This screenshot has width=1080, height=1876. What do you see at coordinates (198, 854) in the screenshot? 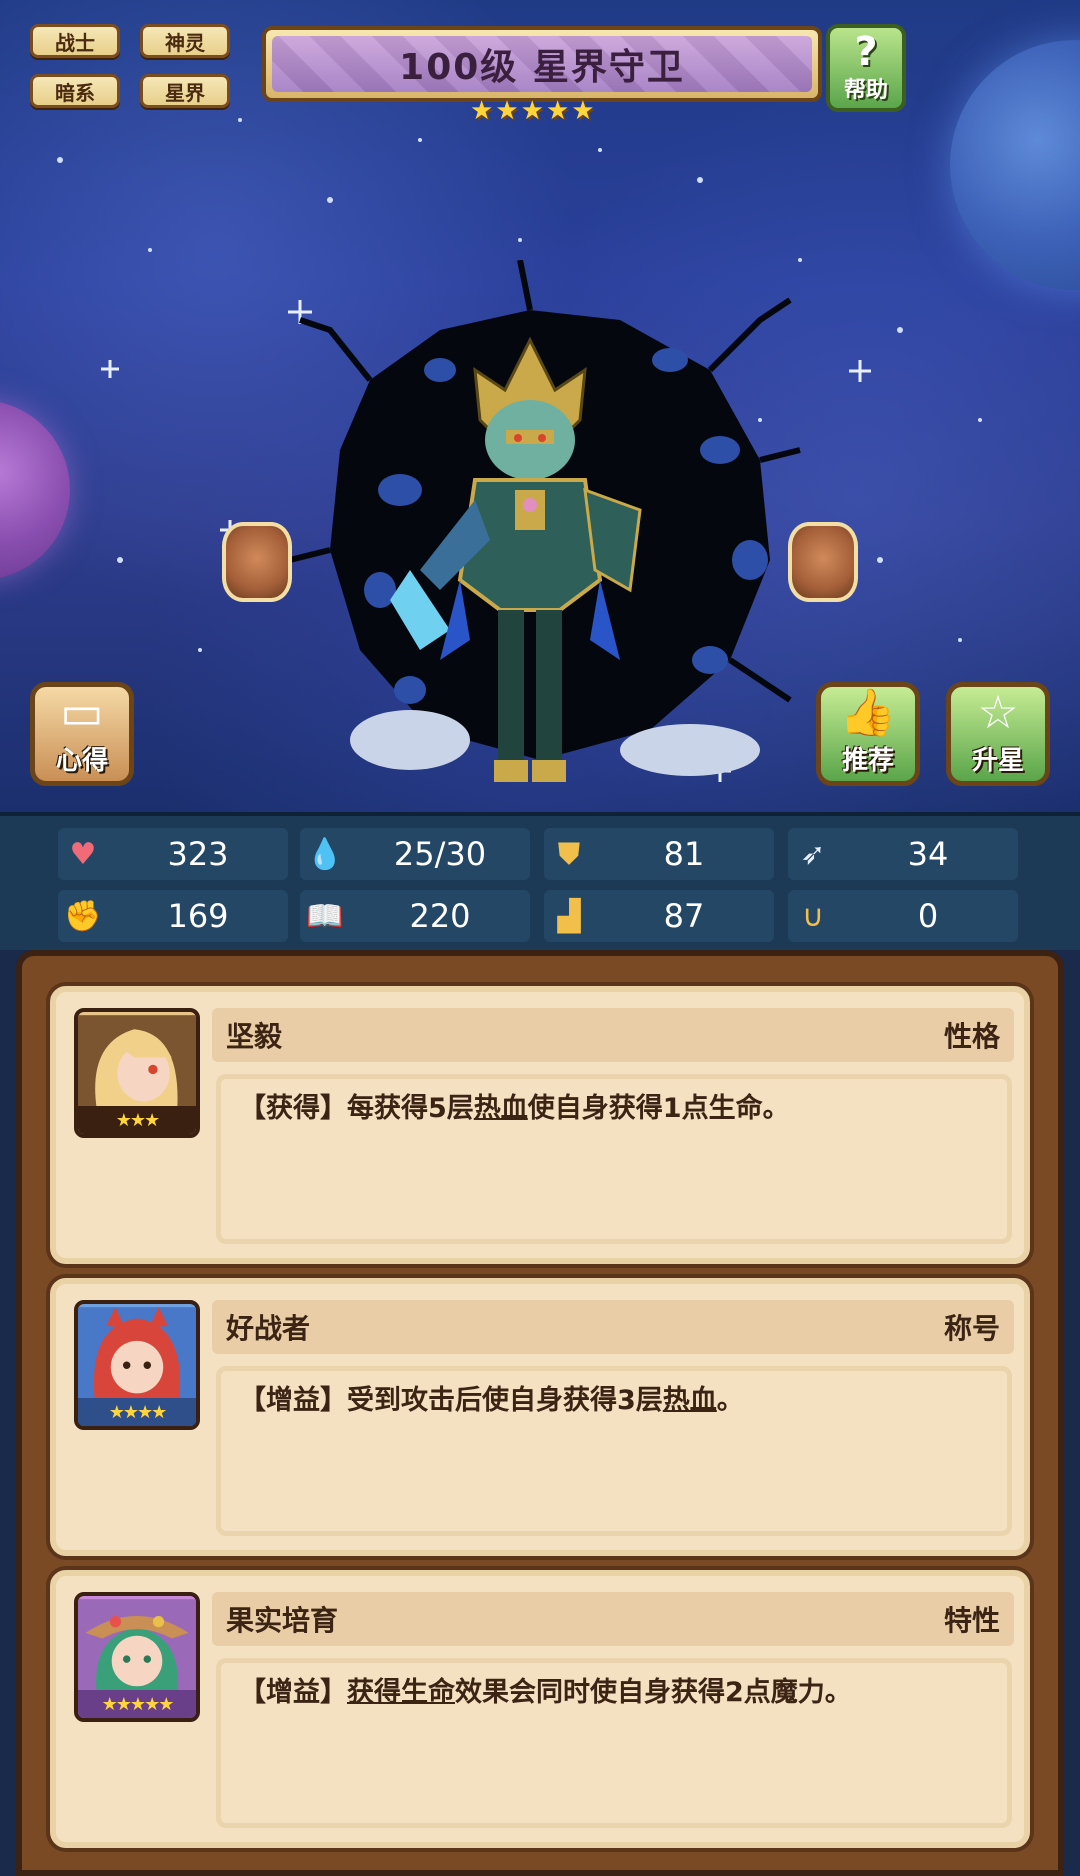
I see `stat-value: 323` at bounding box center [198, 854].